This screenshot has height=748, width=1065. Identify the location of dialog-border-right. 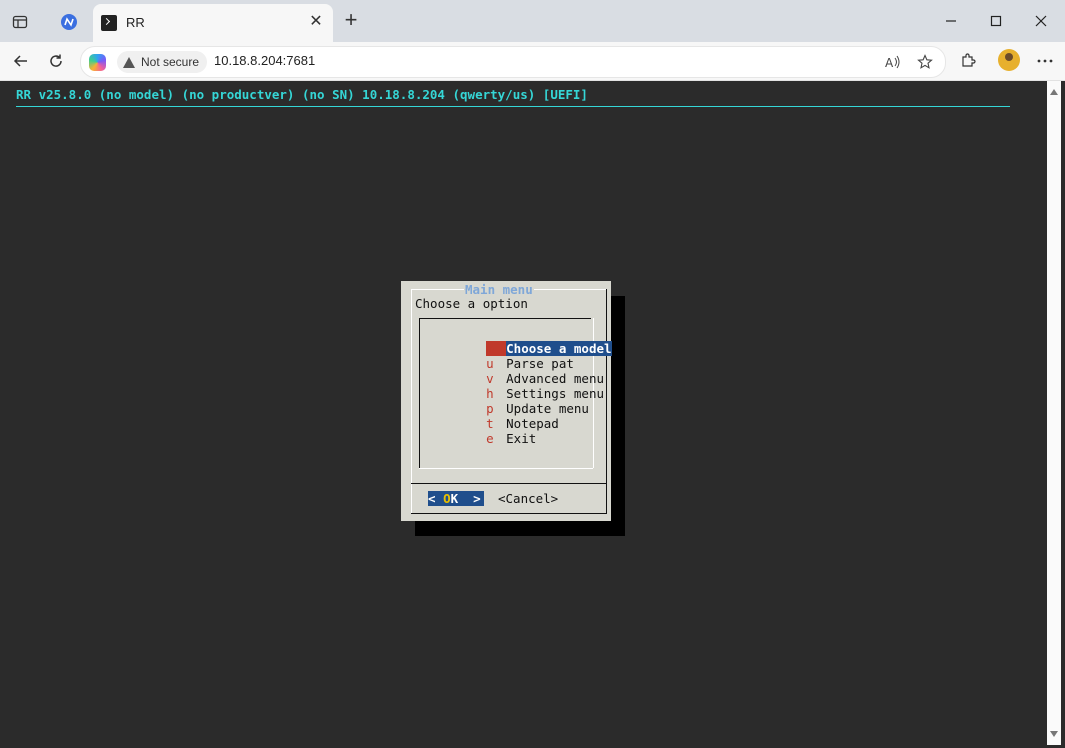
(606, 401).